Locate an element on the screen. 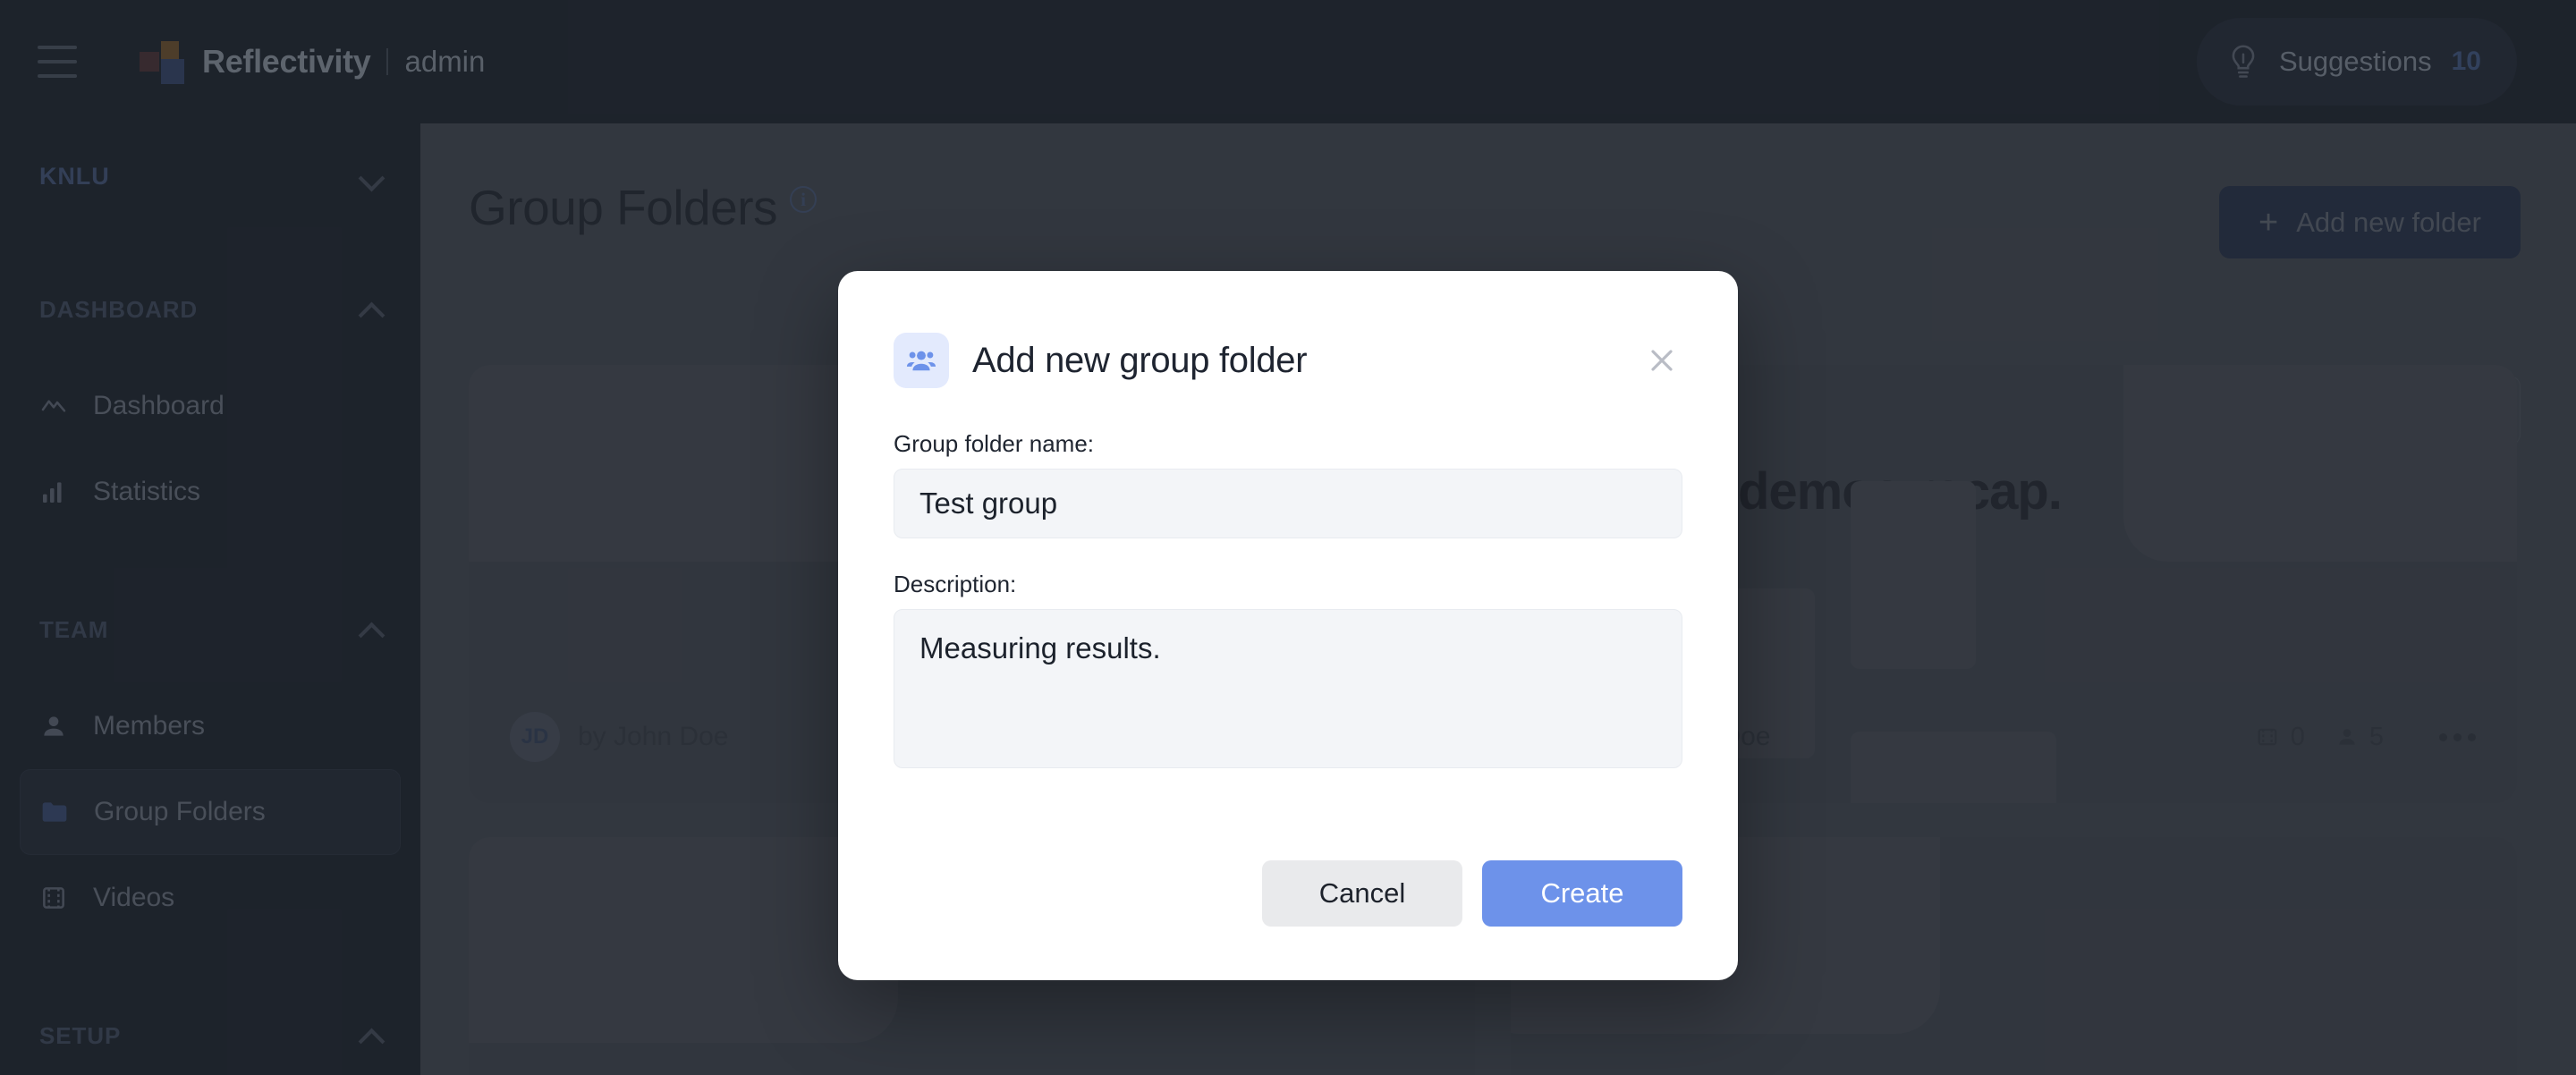 The image size is (2576, 1075). modal-header: Add new group folder is located at coordinates (1288, 360).